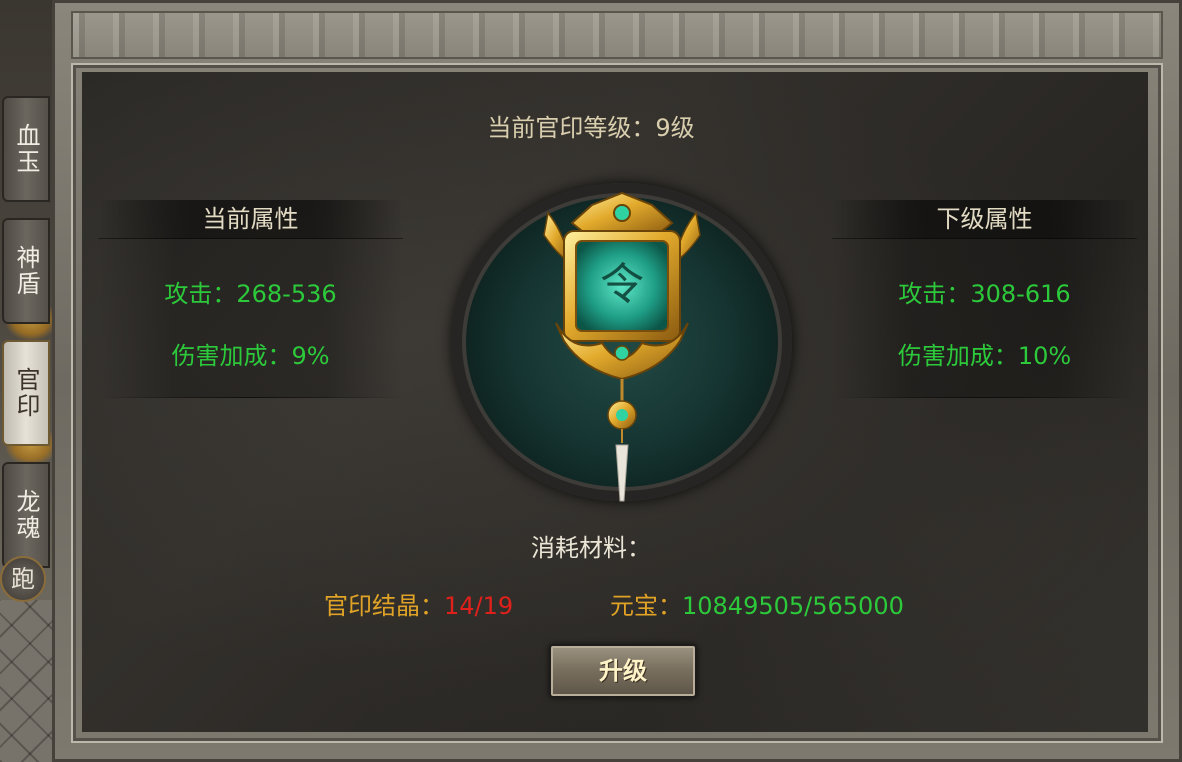 The image size is (1182, 762). I want to click on seal-crystal-value: 14/19, so click(479, 606).